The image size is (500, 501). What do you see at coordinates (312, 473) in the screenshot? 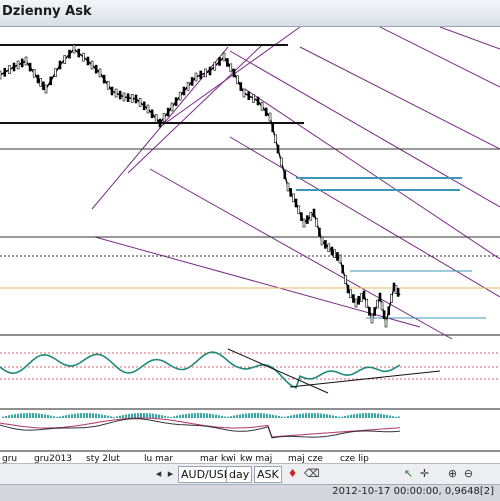
I see `eraser-icon: ⌫` at bounding box center [312, 473].